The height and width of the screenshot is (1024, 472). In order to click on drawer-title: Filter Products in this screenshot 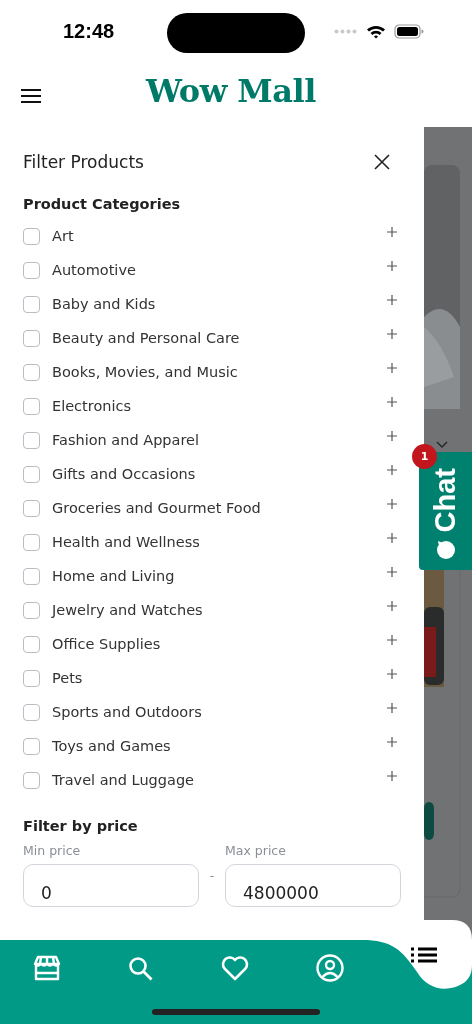, I will do `click(83, 162)`.